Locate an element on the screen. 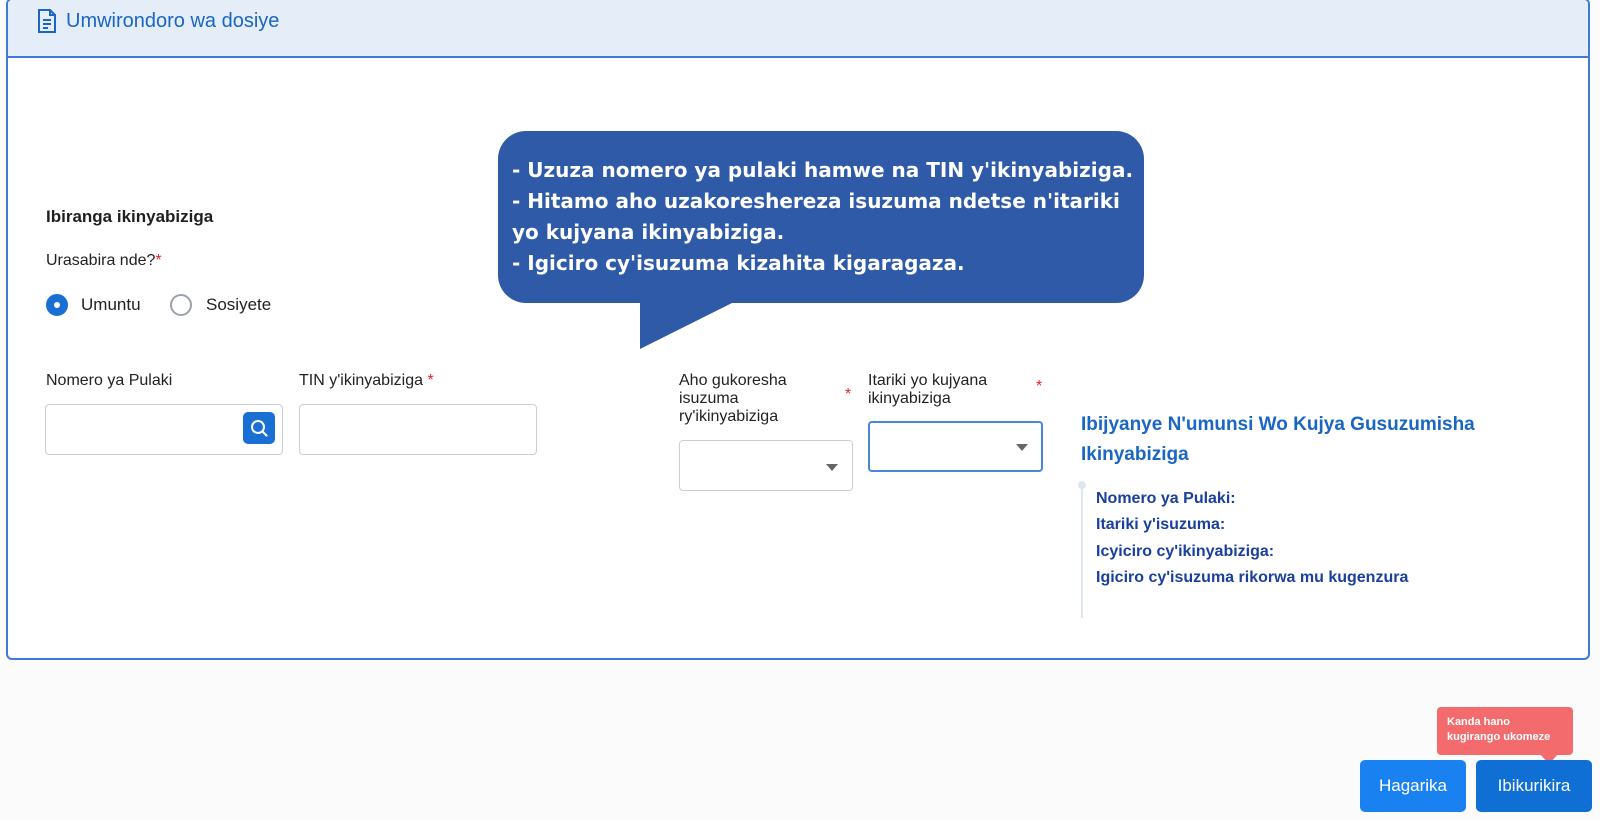  search-icon is located at coordinates (259, 428).